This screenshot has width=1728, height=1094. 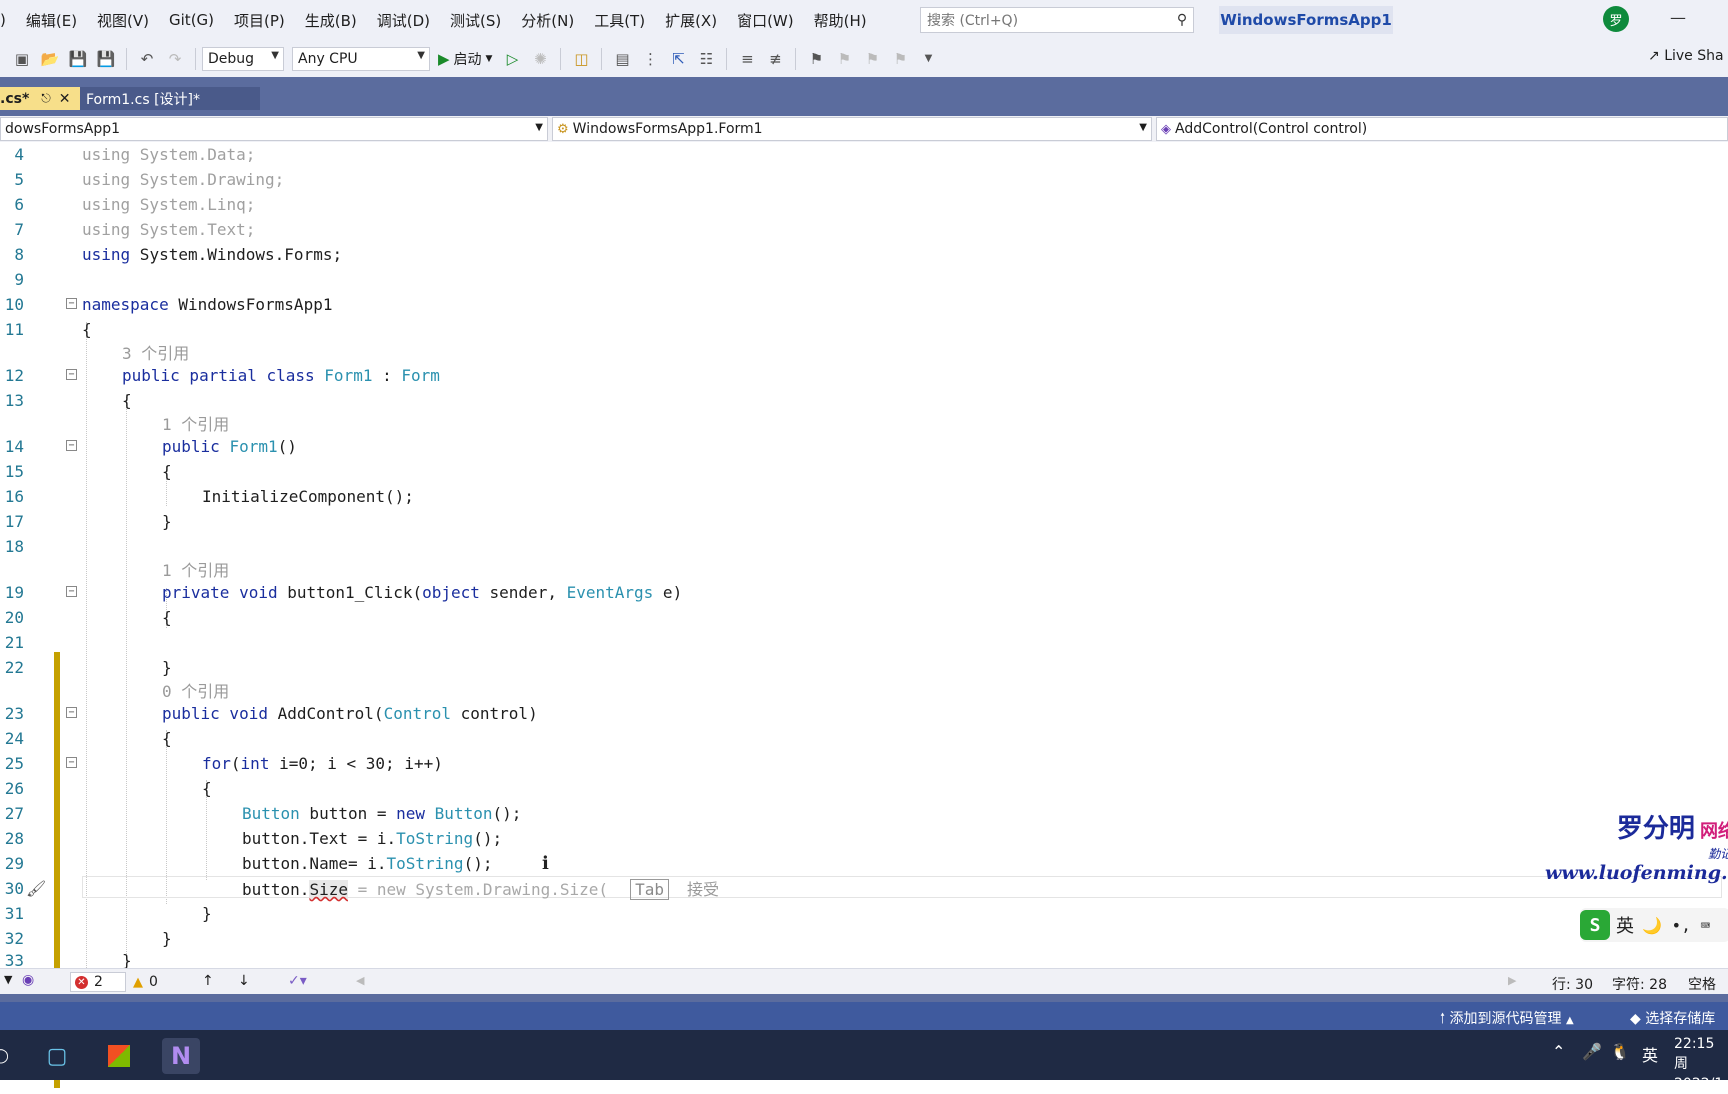 What do you see at coordinates (1672, 1018) in the screenshot?
I see `select-repository-button: ◆ 选择存储库` at bounding box center [1672, 1018].